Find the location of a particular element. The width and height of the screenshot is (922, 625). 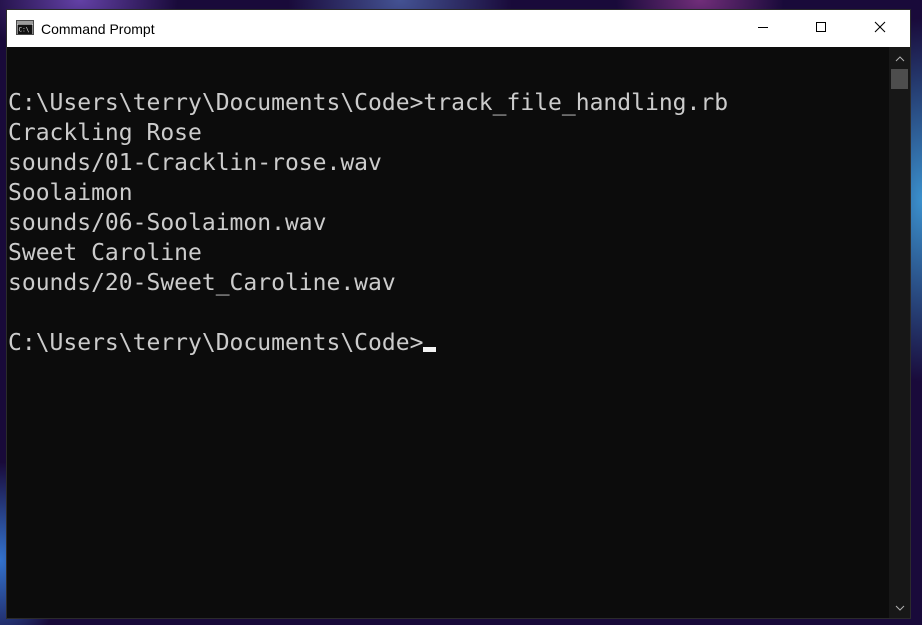

scrollbar-thumb is located at coordinates (899, 79).